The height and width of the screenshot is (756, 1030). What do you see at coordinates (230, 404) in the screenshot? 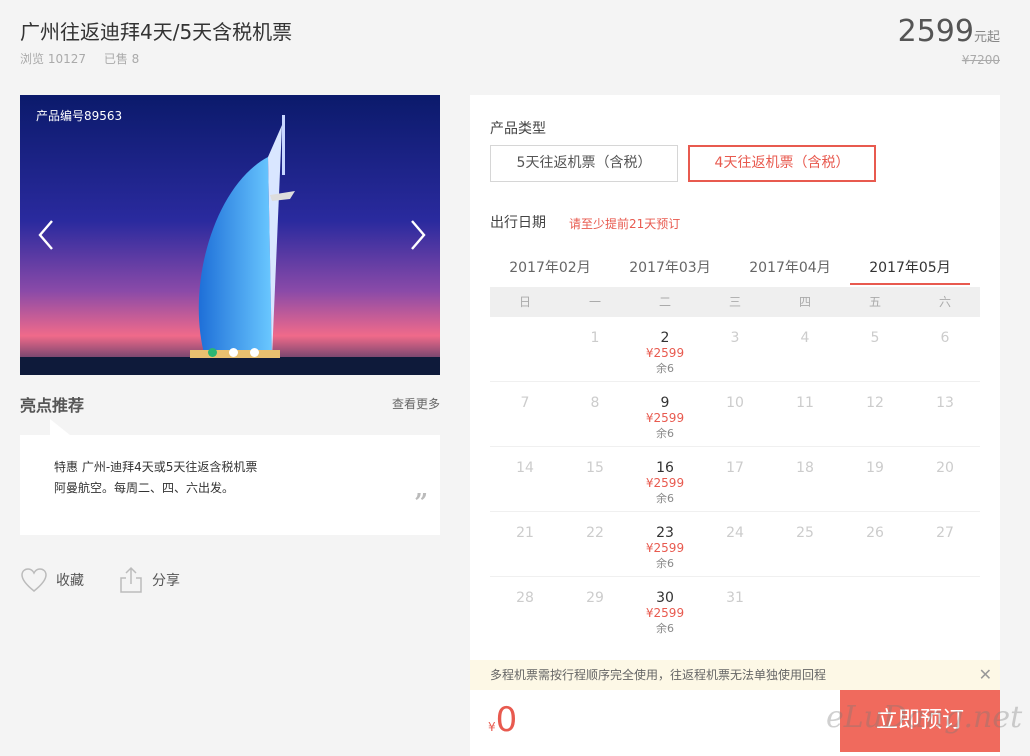
I see `highlights-header: 亮点推荐 查看更多` at bounding box center [230, 404].